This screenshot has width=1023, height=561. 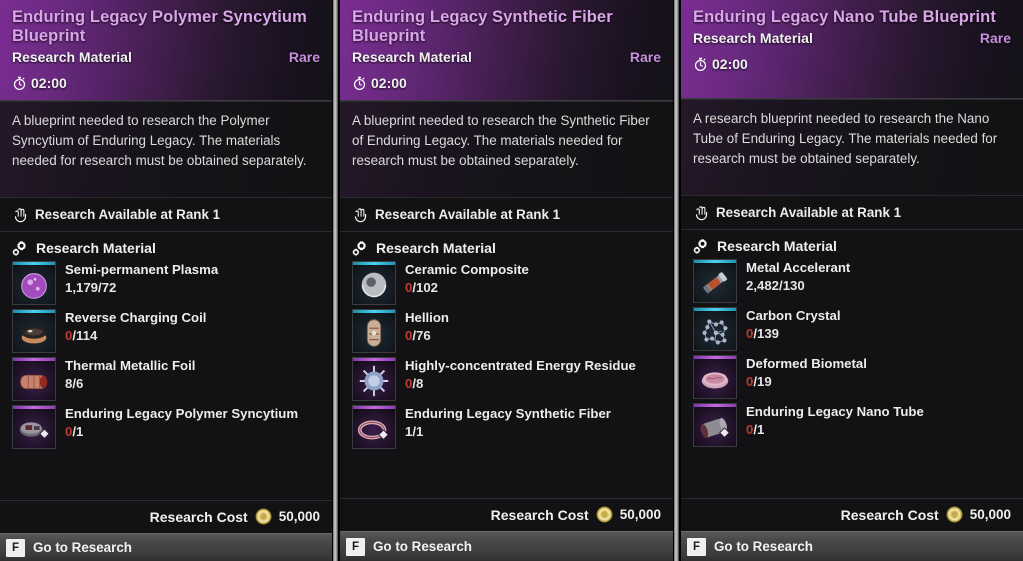 I want to click on material-name: Carbon Crystal, so click(x=793, y=315).